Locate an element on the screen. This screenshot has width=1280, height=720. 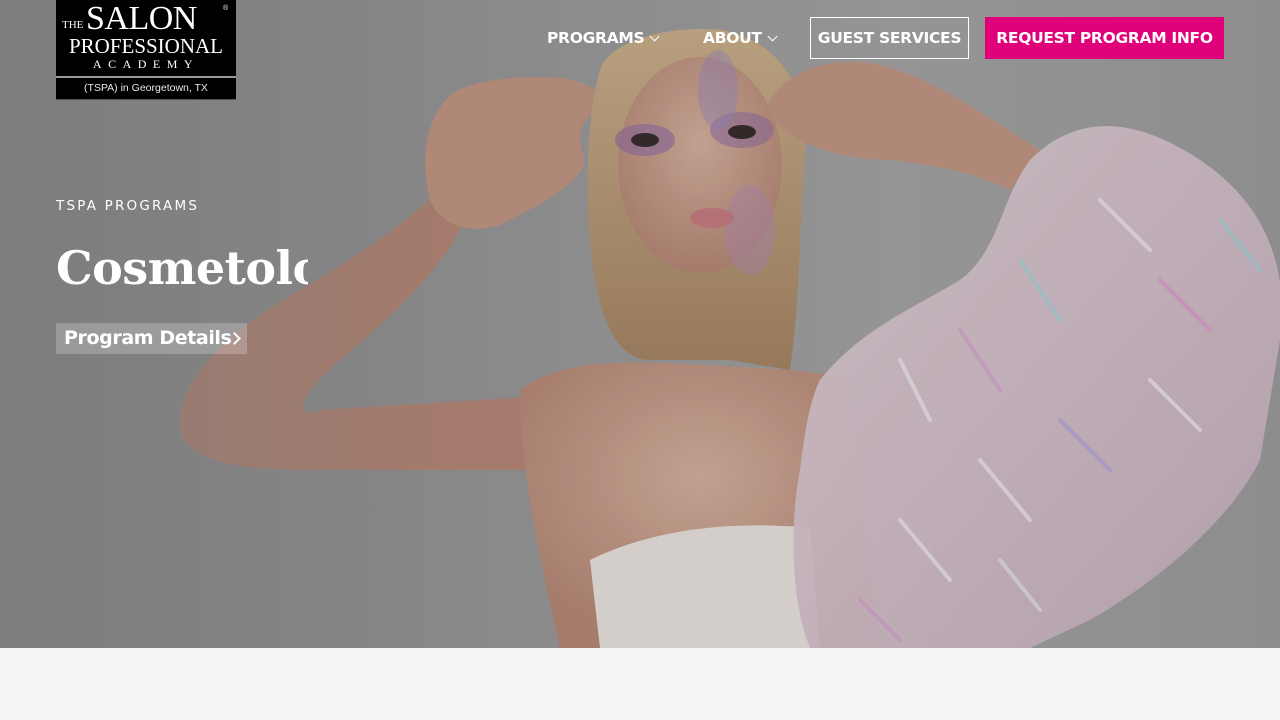
logo-location: (TSPA) in Georgetown, TX is located at coordinates (146, 88).